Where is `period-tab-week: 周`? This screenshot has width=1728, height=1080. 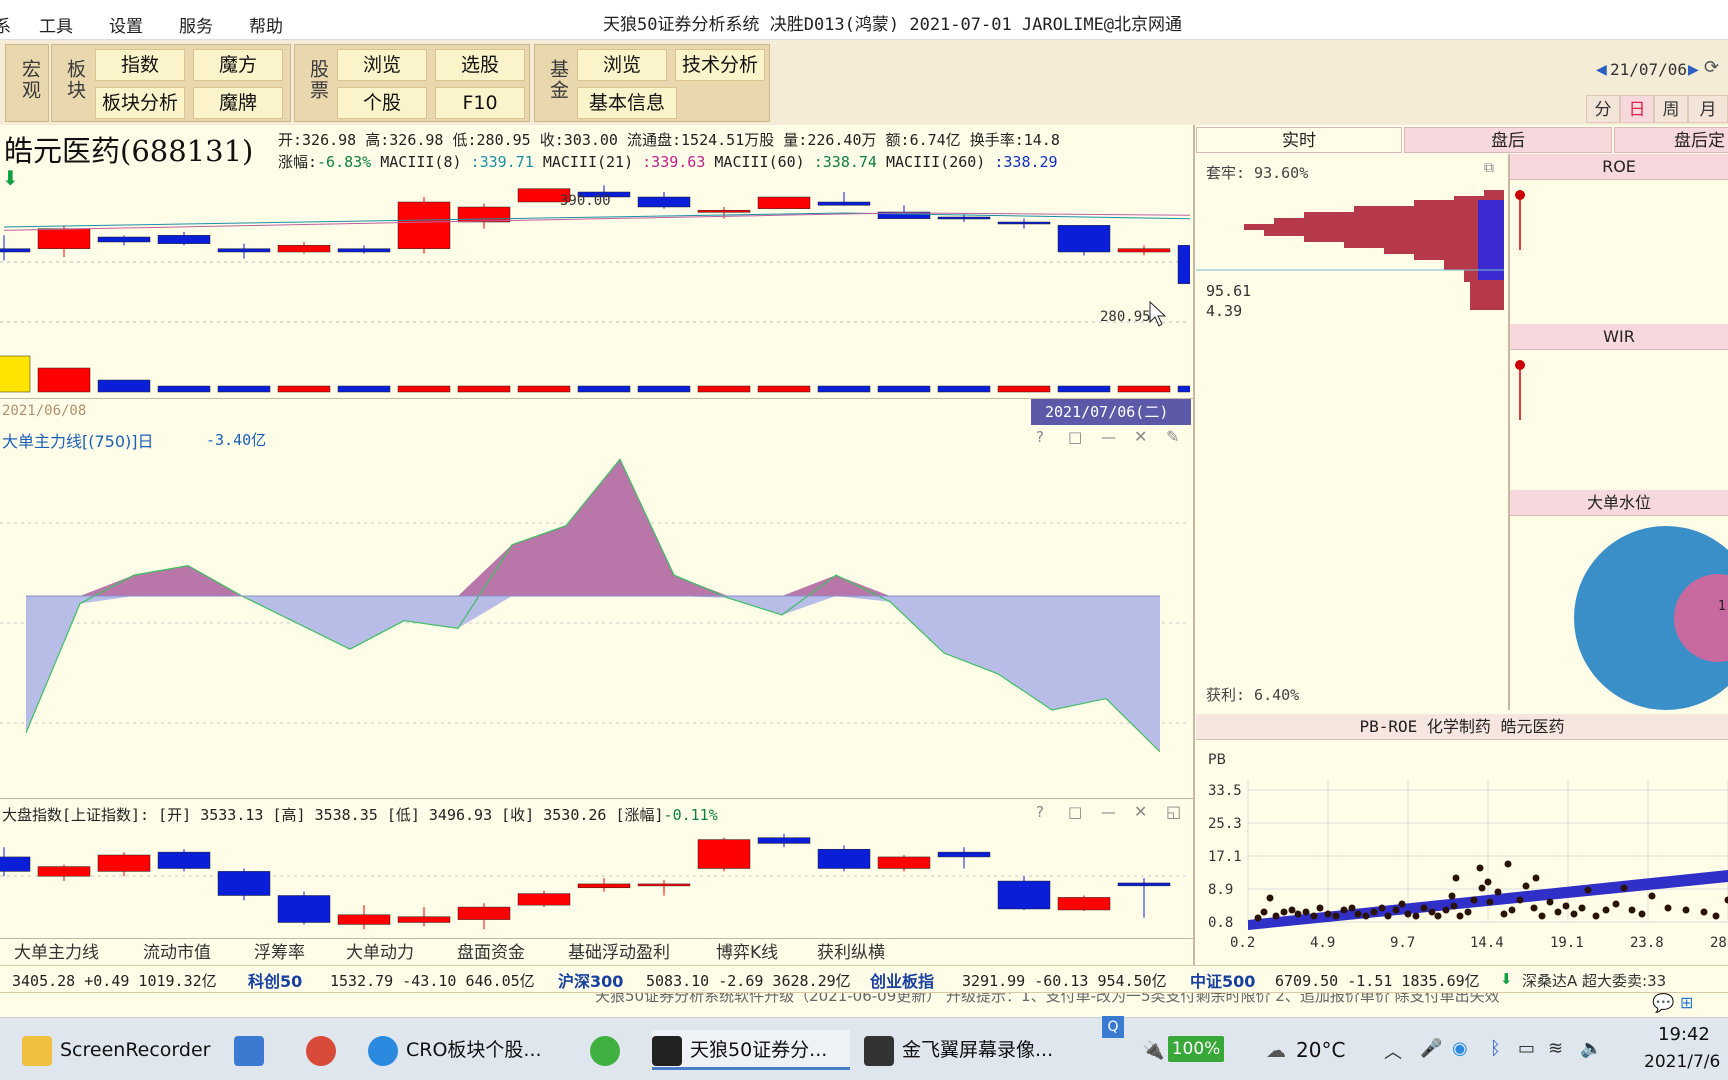 period-tab-week: 周 is located at coordinates (1671, 109).